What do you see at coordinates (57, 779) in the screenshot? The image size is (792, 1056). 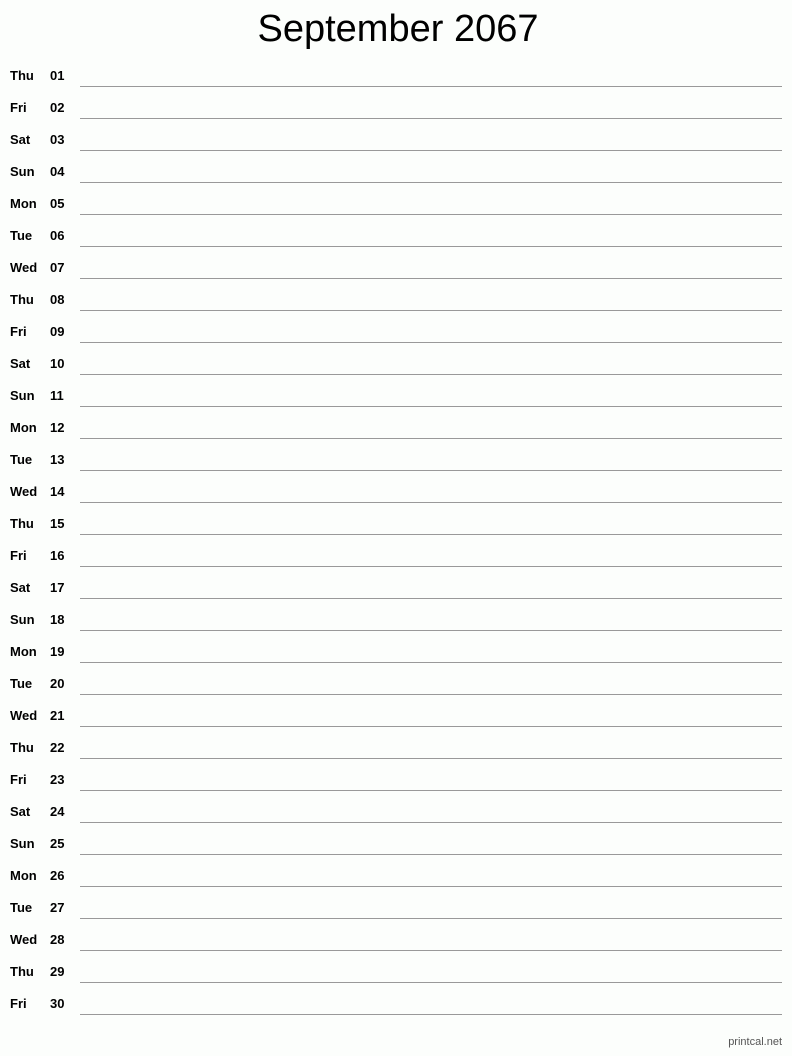 I see `day-number: 23` at bounding box center [57, 779].